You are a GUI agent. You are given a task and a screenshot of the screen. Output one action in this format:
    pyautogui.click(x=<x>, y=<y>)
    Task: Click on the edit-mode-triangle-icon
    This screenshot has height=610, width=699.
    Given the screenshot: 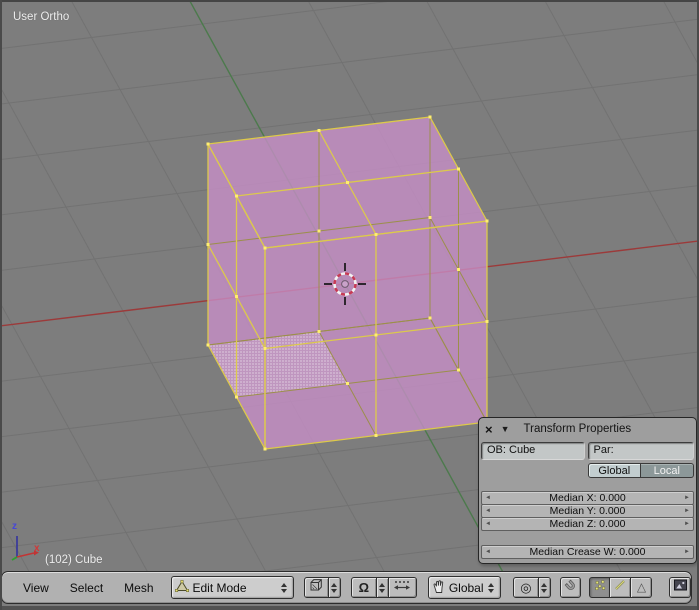 What is the action you would take?
    pyautogui.click(x=181, y=587)
    